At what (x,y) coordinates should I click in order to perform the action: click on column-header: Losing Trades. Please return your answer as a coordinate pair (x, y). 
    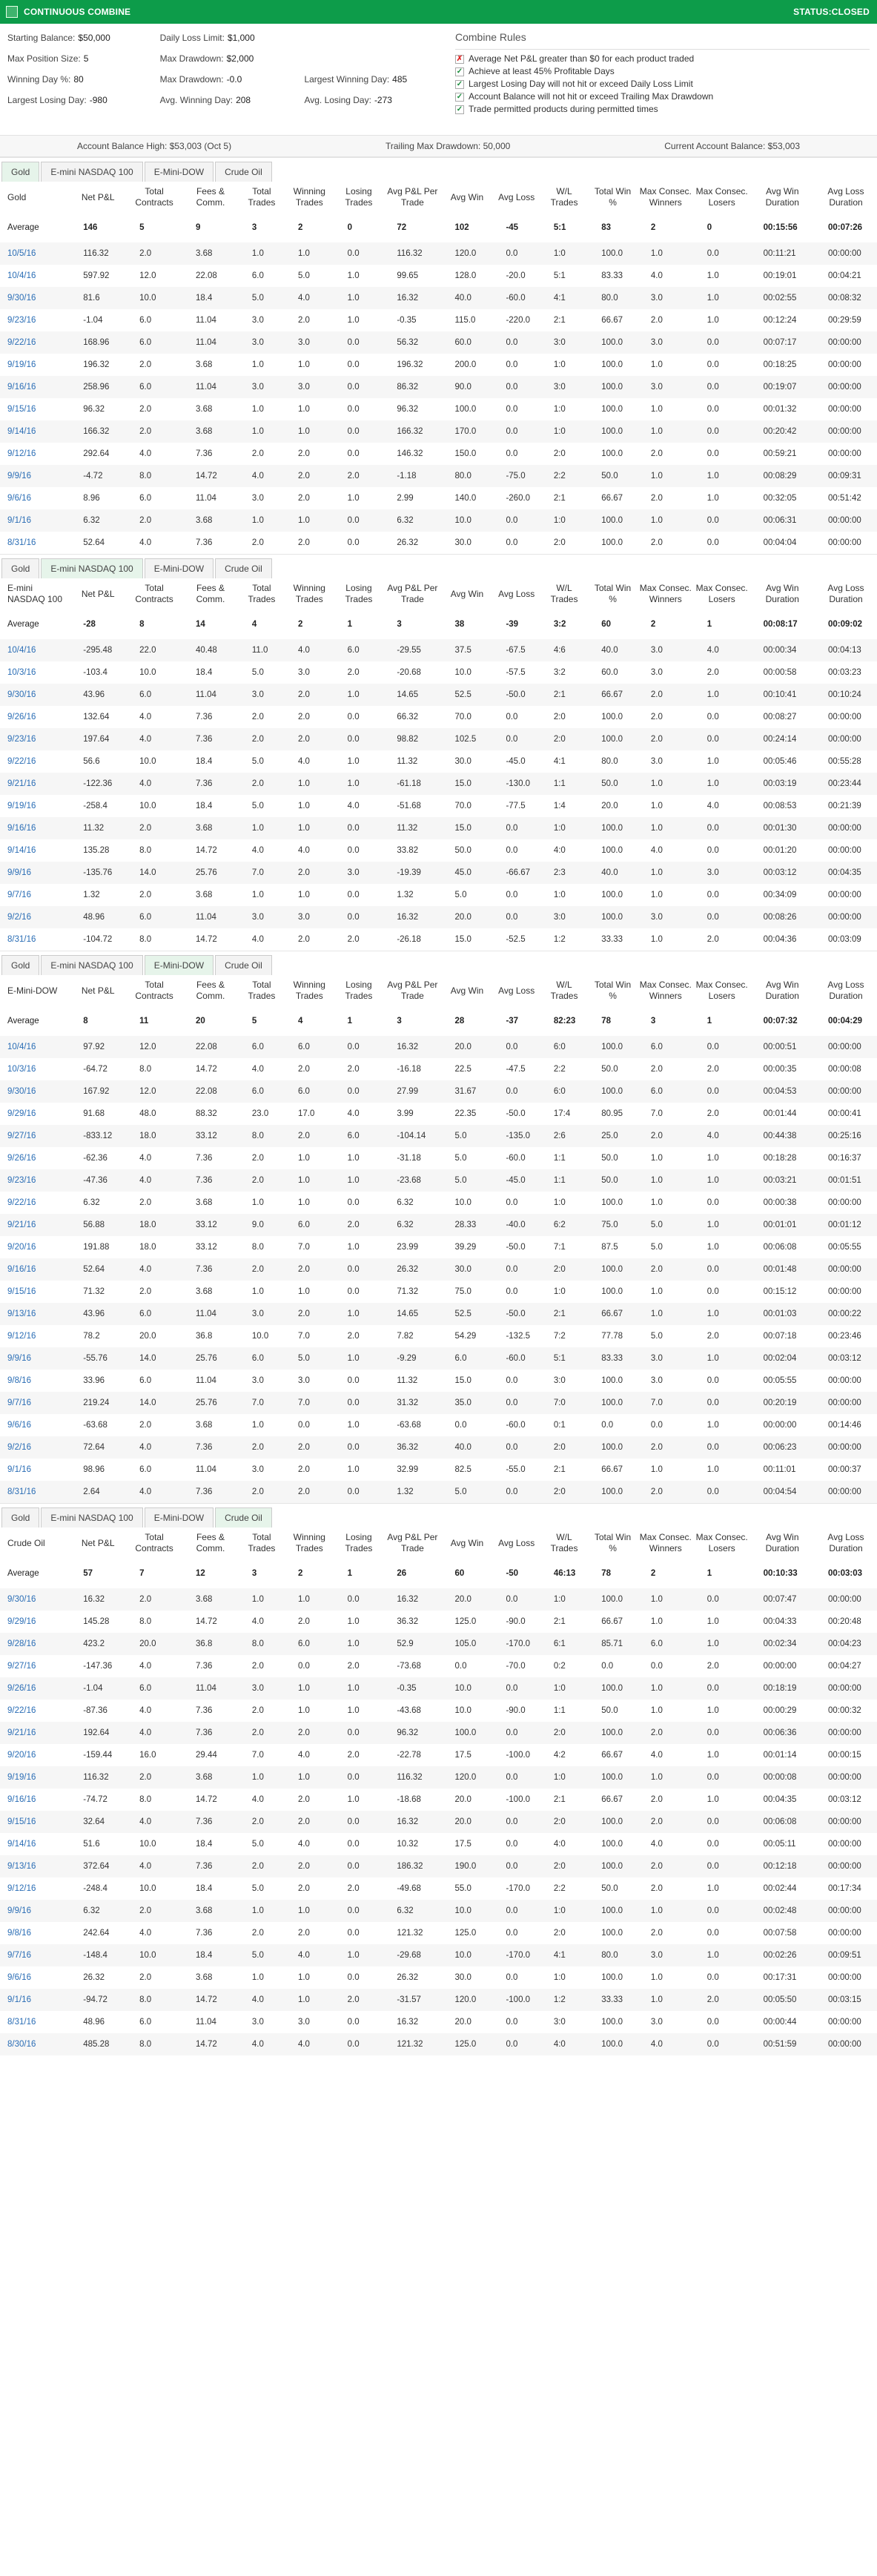
    Looking at the image, I should click on (359, 197).